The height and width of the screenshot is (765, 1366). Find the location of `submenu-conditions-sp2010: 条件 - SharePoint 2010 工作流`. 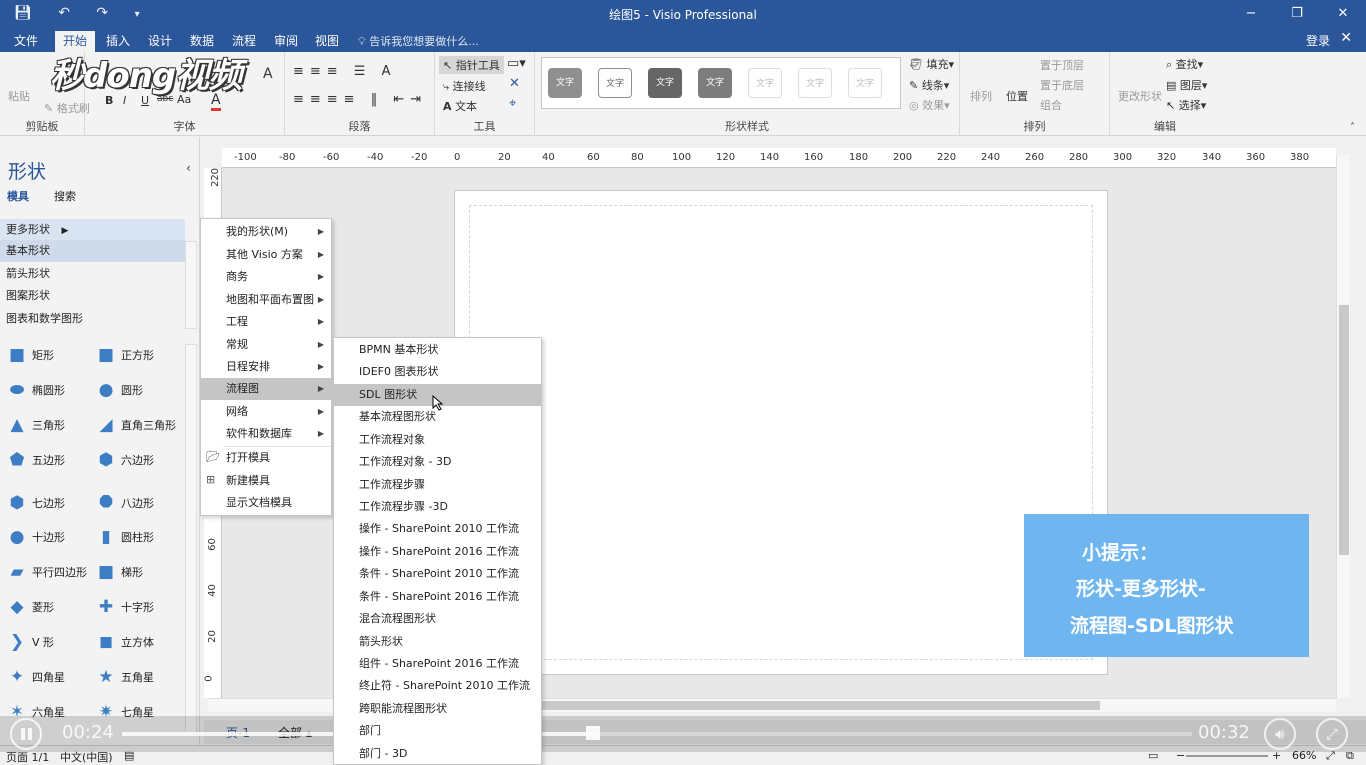

submenu-conditions-sp2010: 条件 - SharePoint 2010 工作流 is located at coordinates (437, 574).